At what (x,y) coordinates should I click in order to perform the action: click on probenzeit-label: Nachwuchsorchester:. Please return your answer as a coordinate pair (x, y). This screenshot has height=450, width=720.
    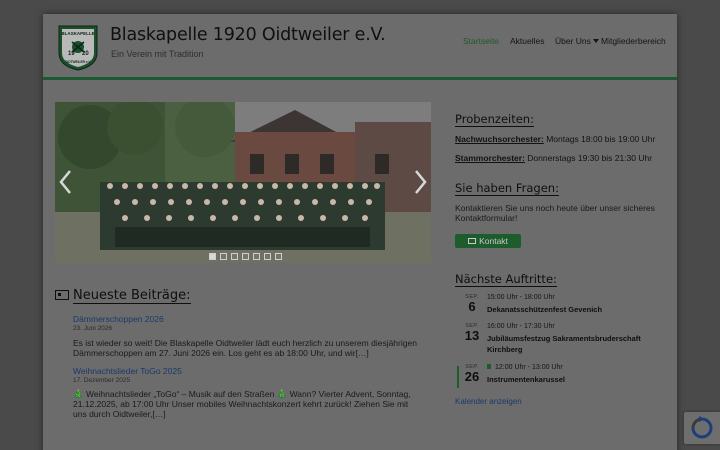
    Looking at the image, I should click on (499, 139).